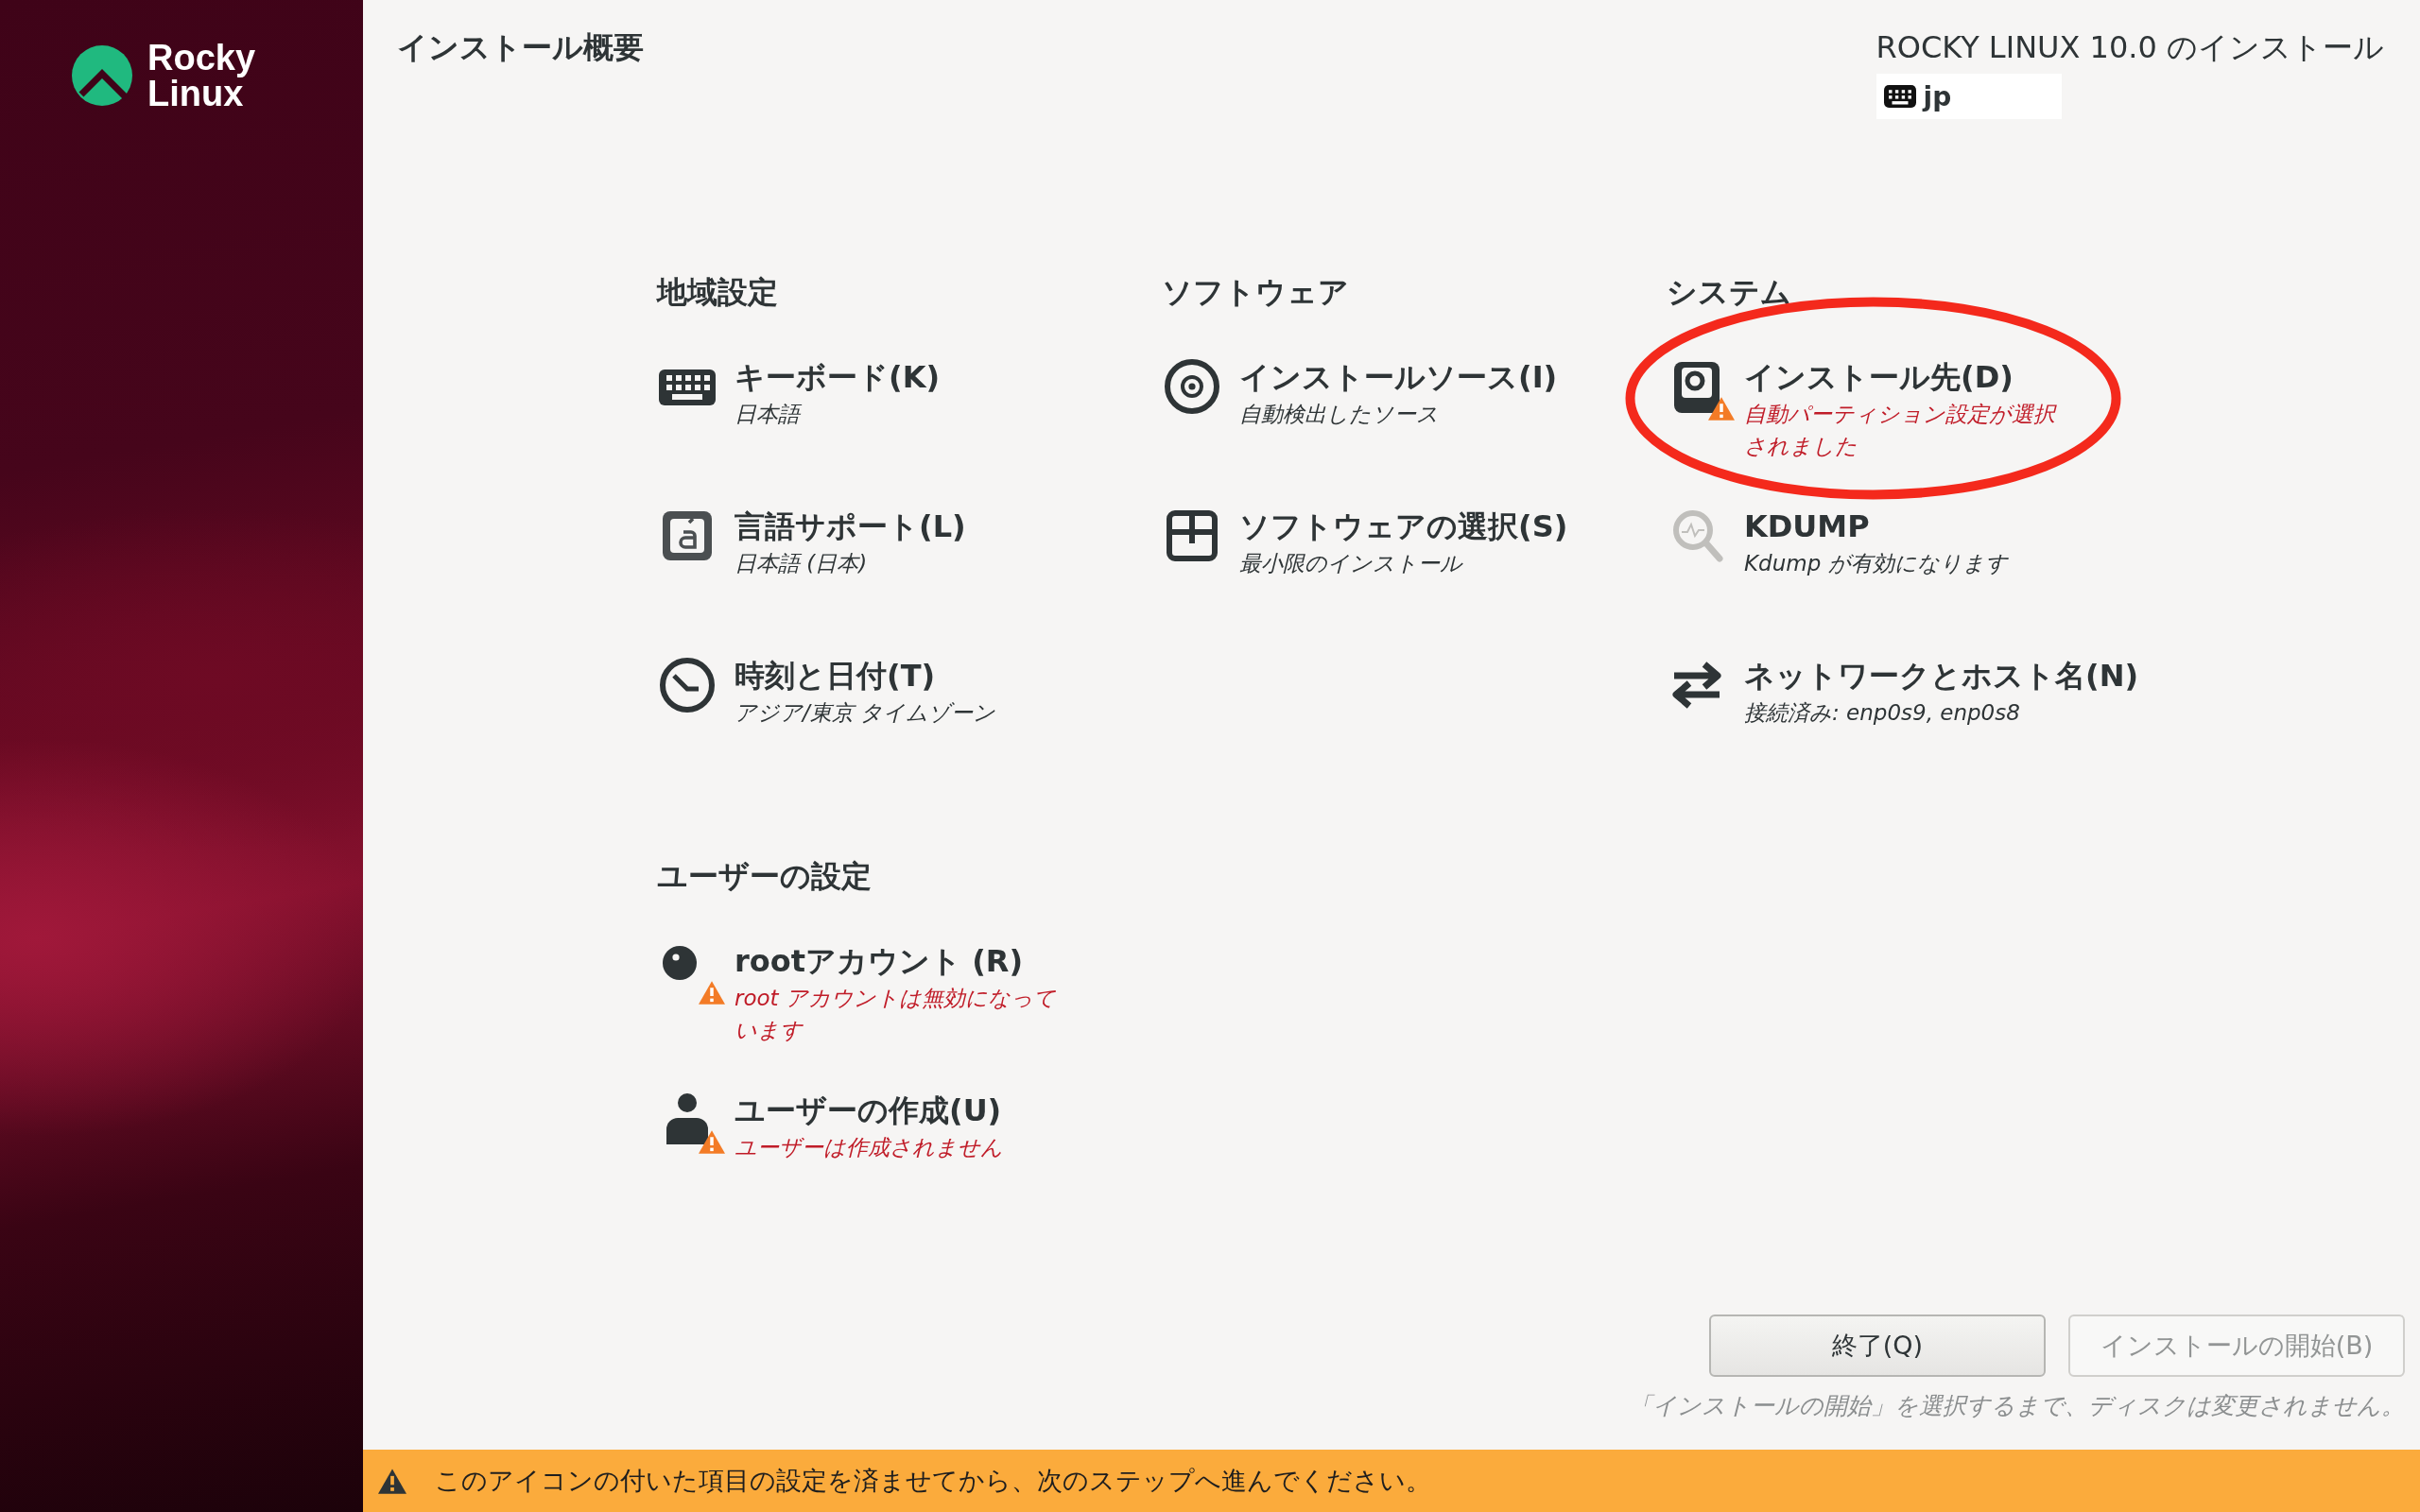 This screenshot has height=1512, width=2420. I want to click on spoke-status: アジア/東京 タイムゾーン, so click(865, 713).